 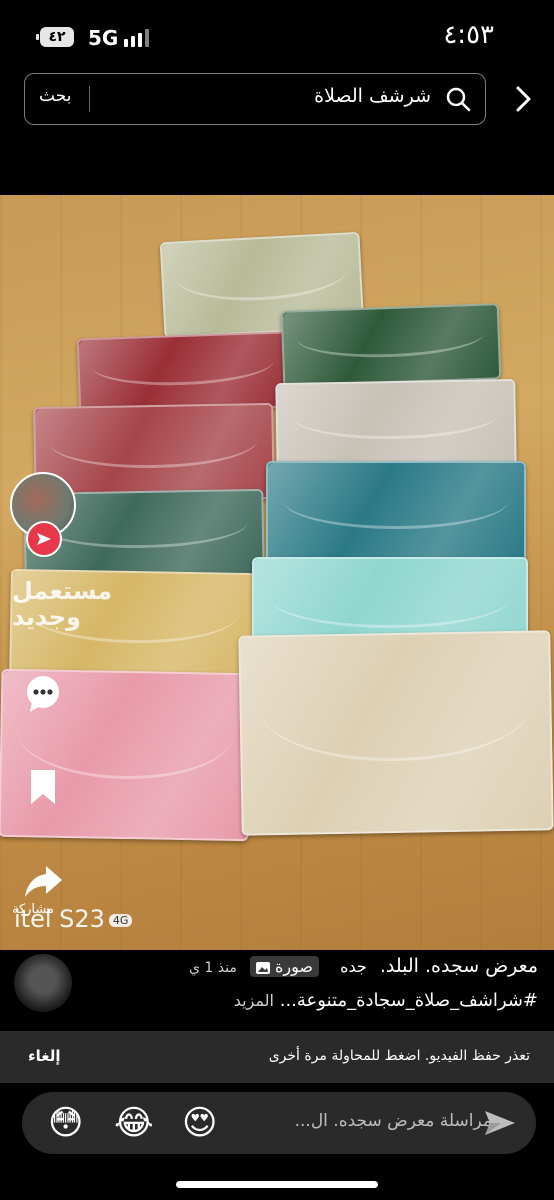 I want to click on share-icon, so click(x=43, y=881).